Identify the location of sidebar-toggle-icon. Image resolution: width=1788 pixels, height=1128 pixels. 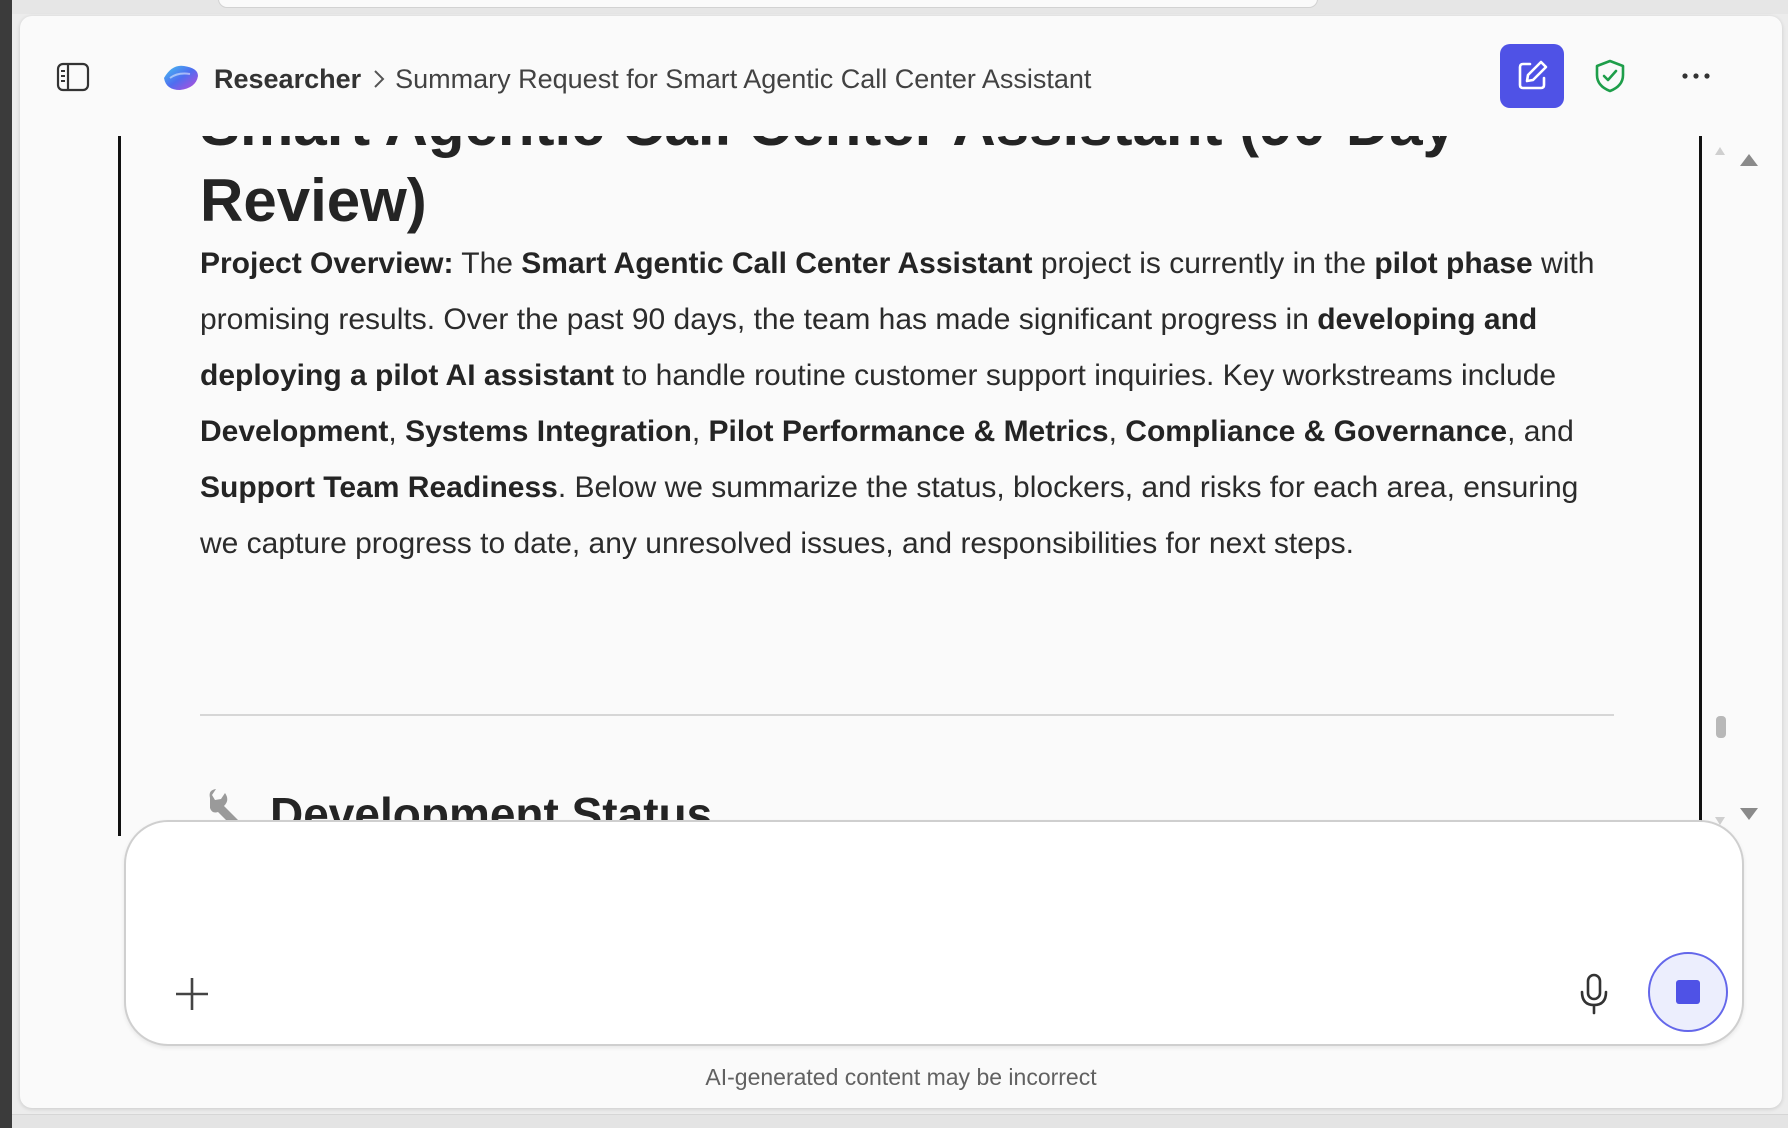
(73, 77).